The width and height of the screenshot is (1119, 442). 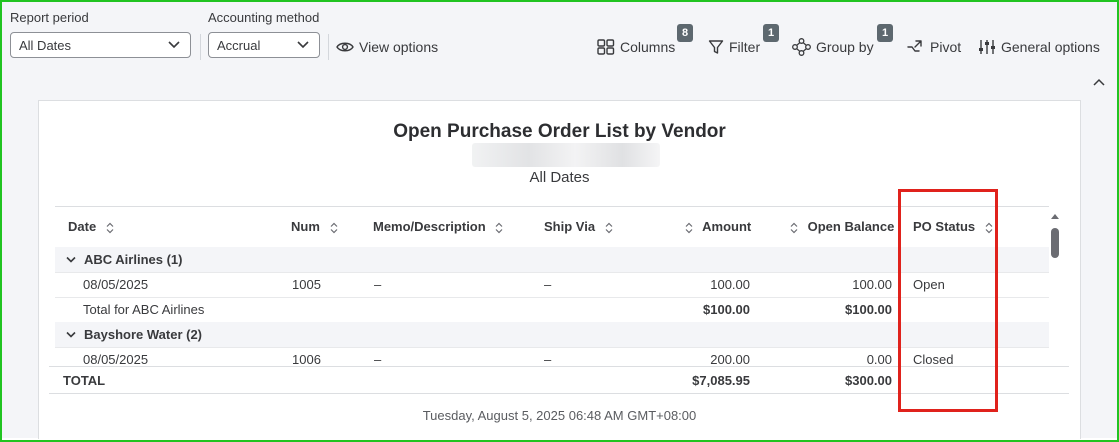 I want to click on scroll-up-arrow-icon, so click(x=1055, y=216).